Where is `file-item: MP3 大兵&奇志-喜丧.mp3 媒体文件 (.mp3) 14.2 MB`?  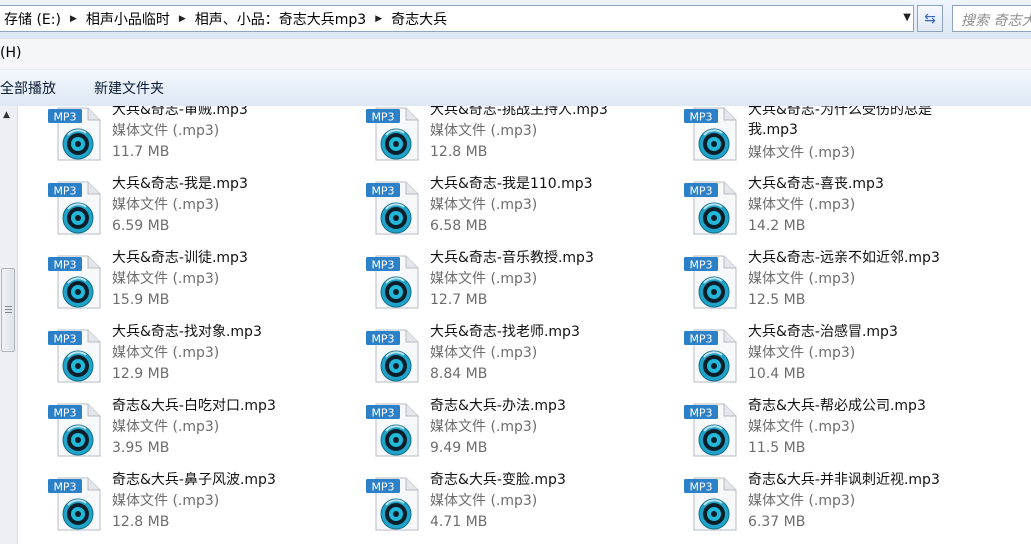
file-item: MP3 大兵&奇志-喜丧.mp3 媒体文件 (.mp3) 14.2 MB is located at coordinates (843, 213).